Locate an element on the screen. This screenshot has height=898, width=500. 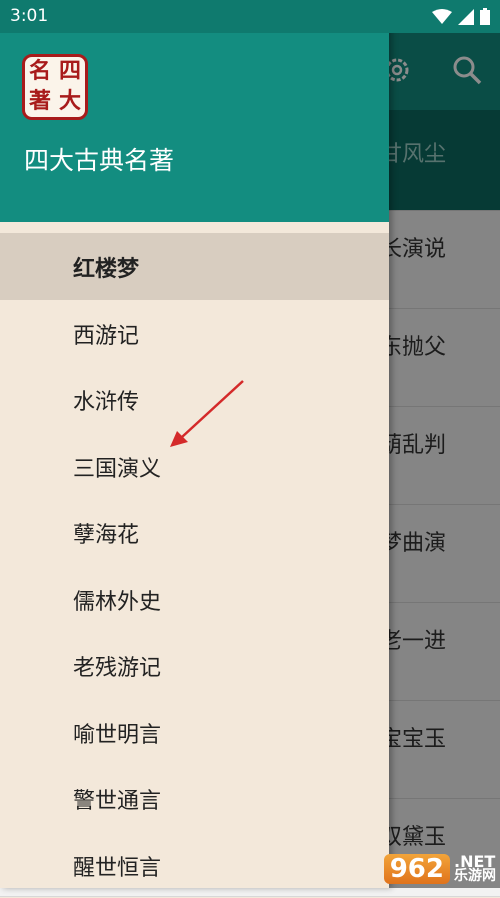
signal-icon is located at coordinates (466, 17).